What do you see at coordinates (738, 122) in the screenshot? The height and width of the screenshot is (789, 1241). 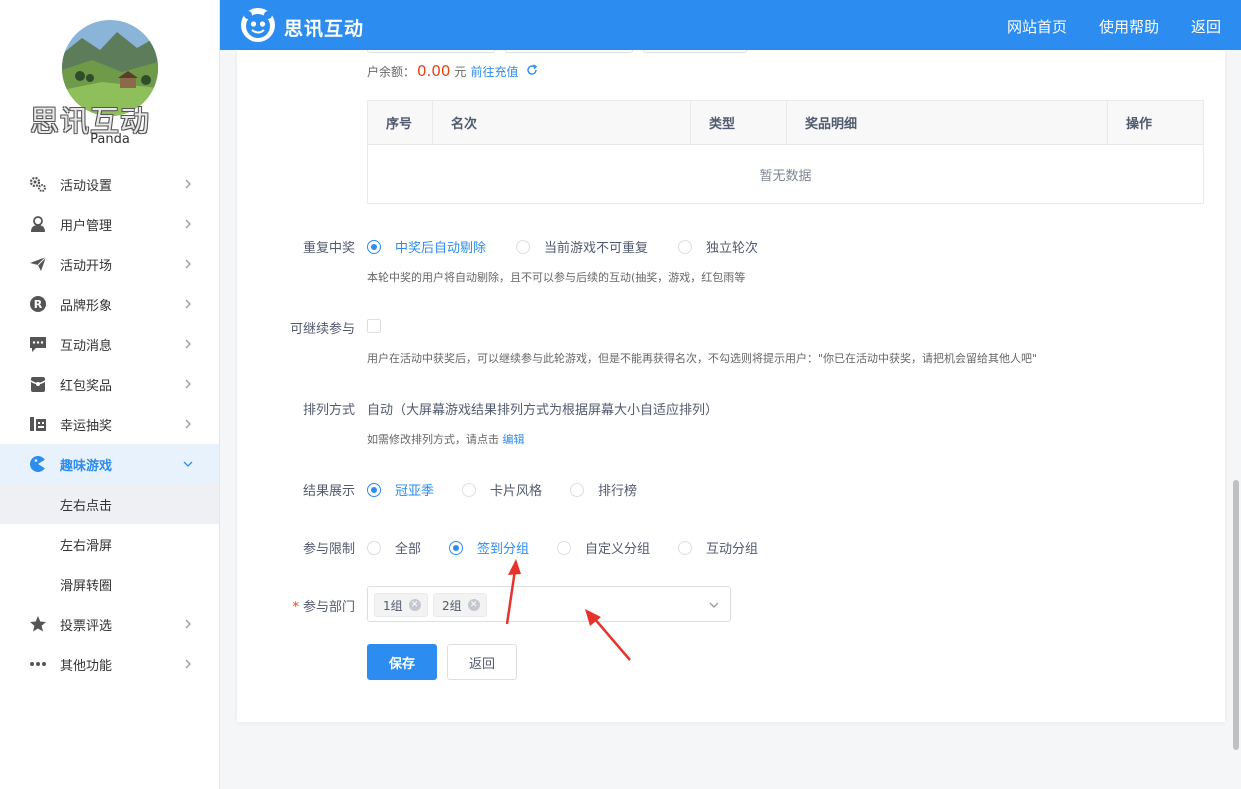 I see `col-type: 类型` at bounding box center [738, 122].